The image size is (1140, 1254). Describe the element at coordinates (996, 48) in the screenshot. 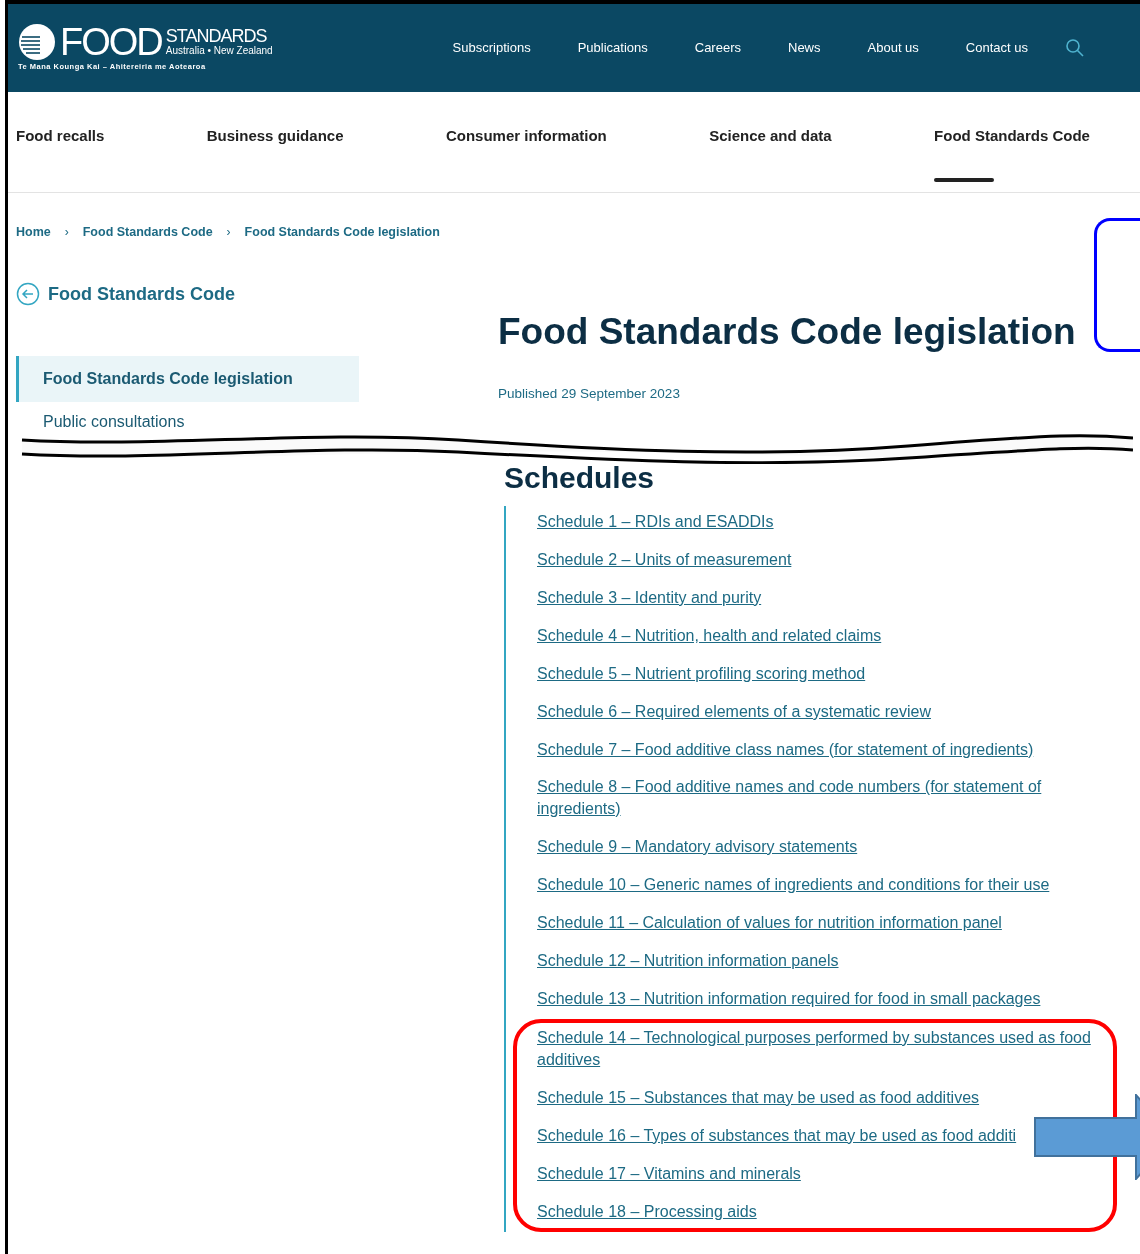

I see `nav-link: Contact us` at that location.